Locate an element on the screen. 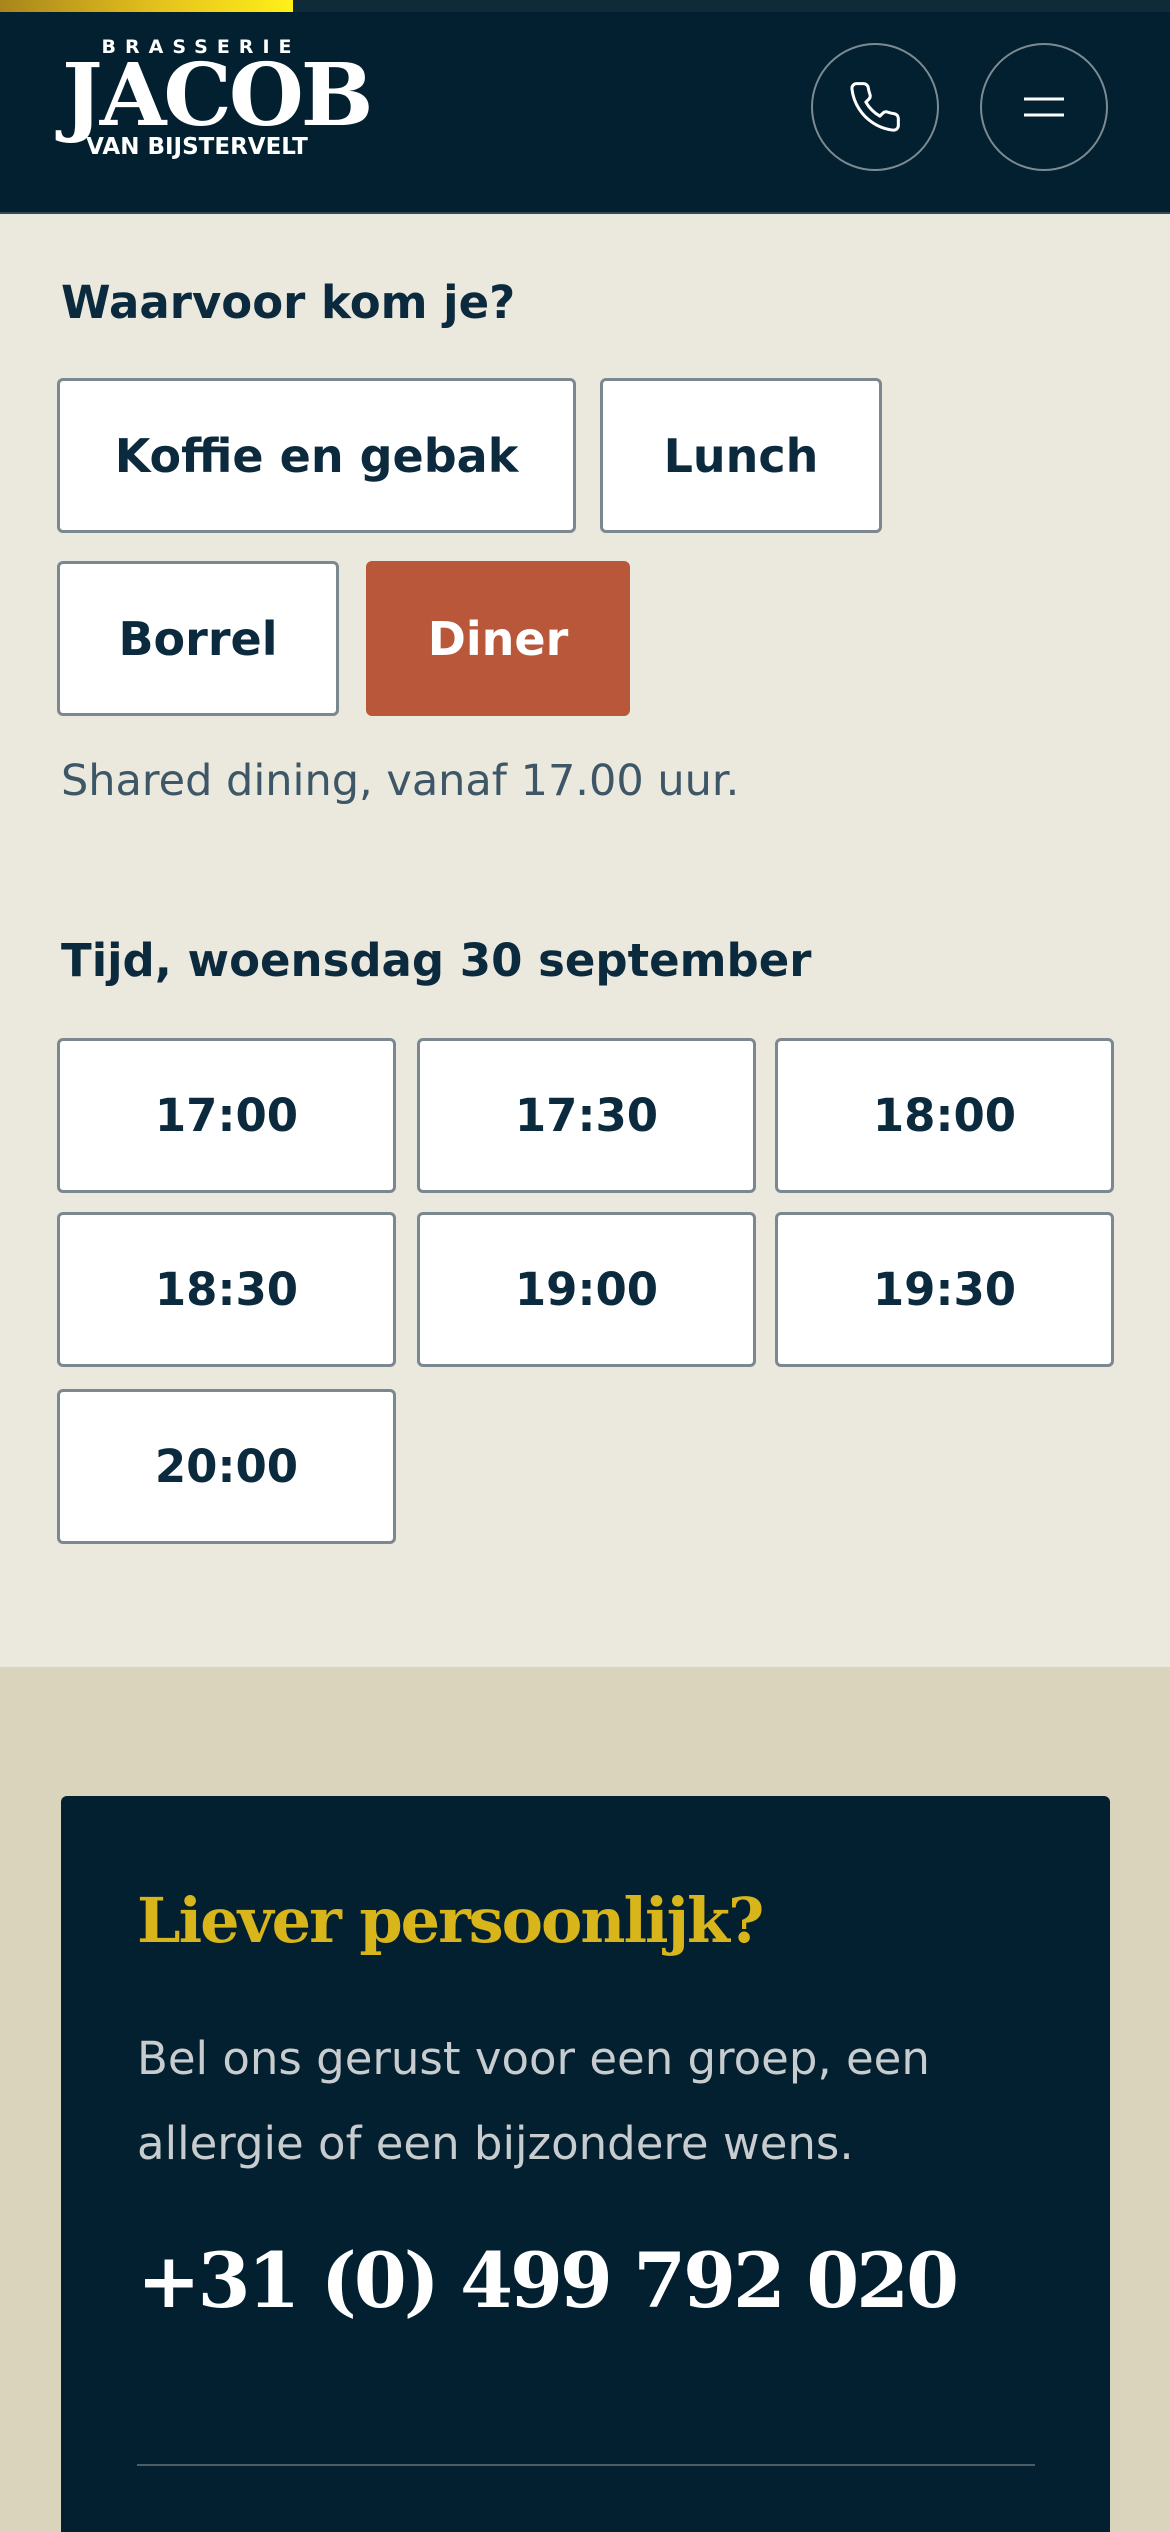 The image size is (1170, 2532). brand-logo: BRASSERIE JACOB VAN BIJSTERVELT is located at coordinates (217, 98).